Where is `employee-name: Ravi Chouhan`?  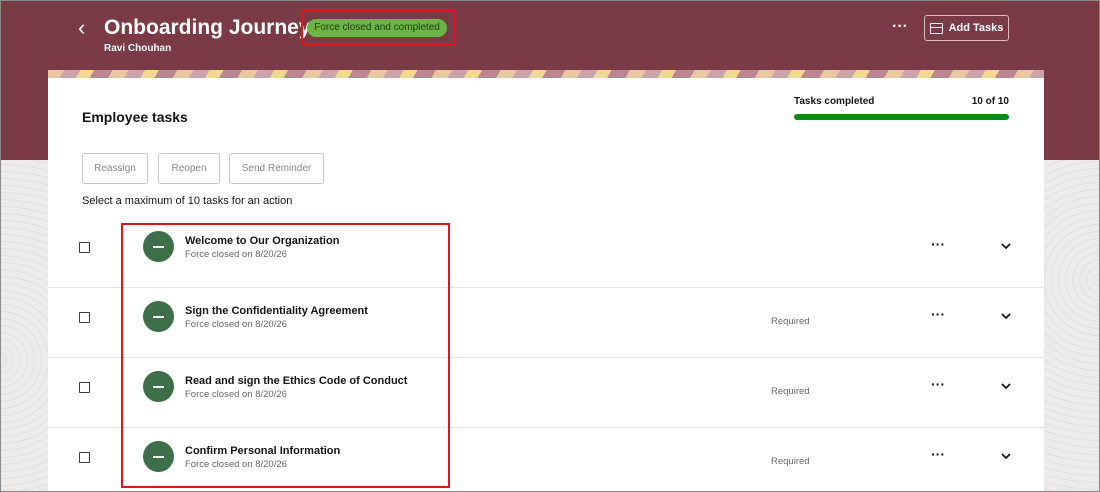 employee-name: Ravi Chouhan is located at coordinates (138, 48).